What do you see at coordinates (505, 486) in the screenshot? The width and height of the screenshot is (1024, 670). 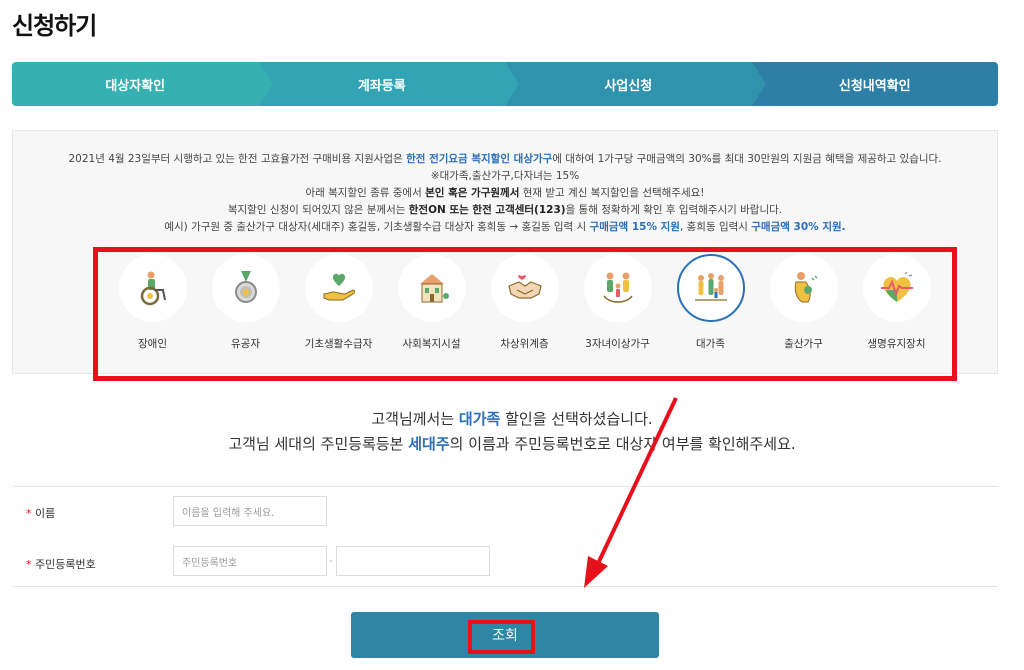 I see `form-divider-top` at bounding box center [505, 486].